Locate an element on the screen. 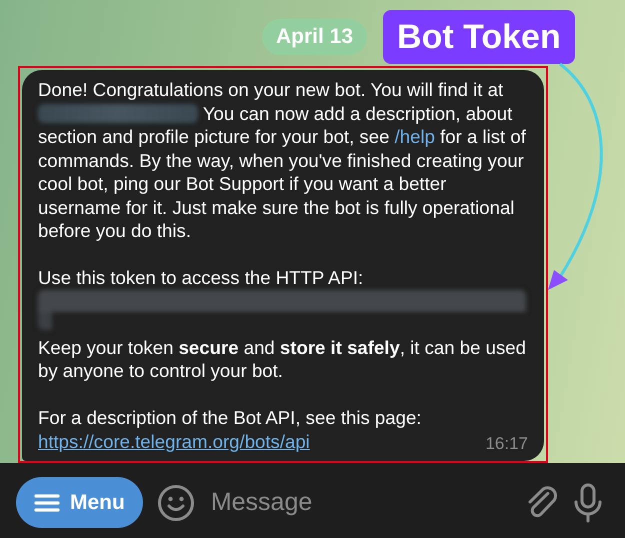 The height and width of the screenshot is (538, 625). link: /help is located at coordinates (414, 136).